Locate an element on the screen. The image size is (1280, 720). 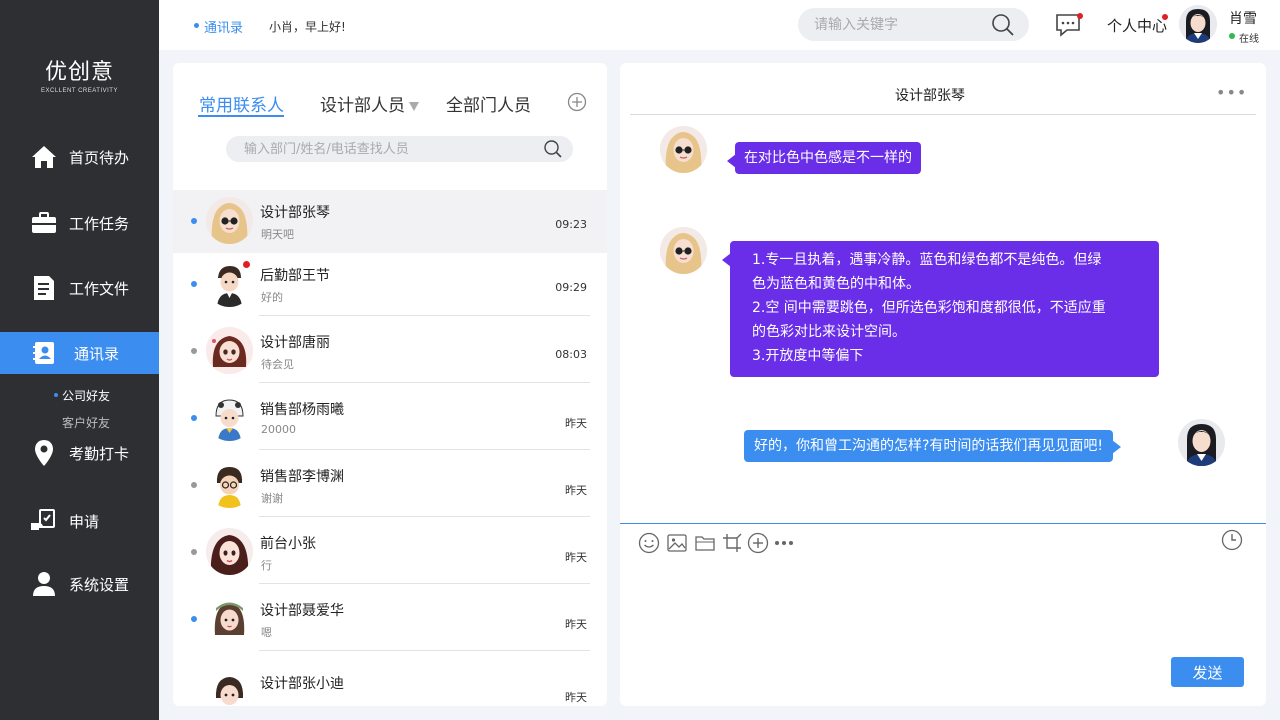
active-tab-underline is located at coordinates (241, 116).